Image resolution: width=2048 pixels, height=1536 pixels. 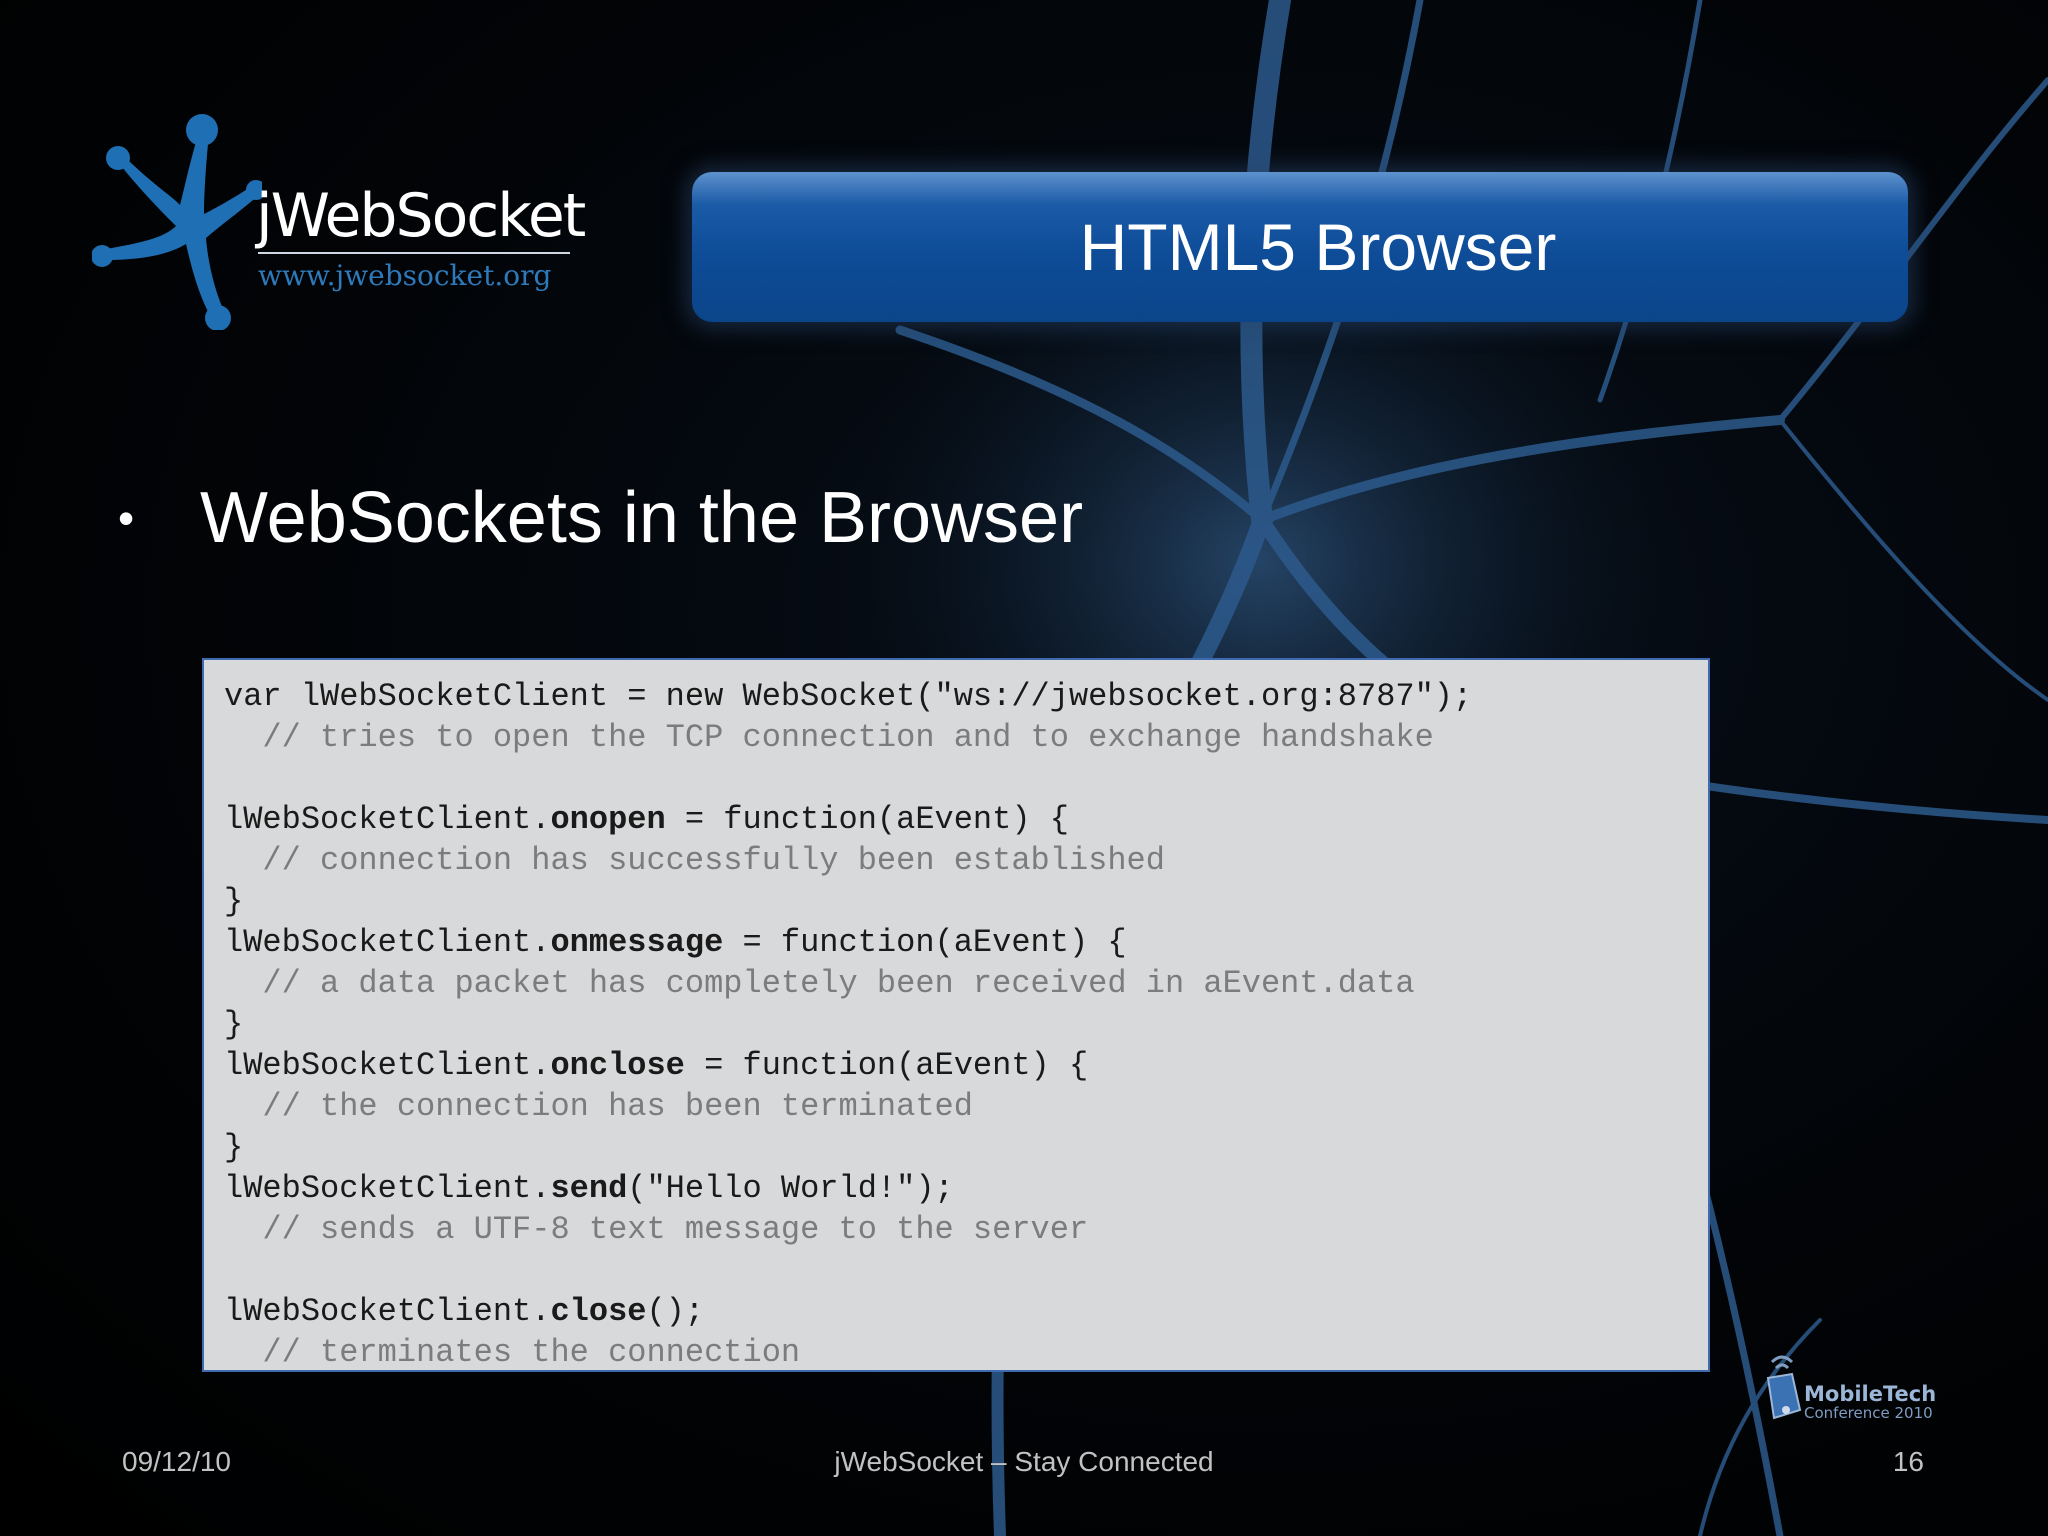 I want to click on code-rest: ();, so click(x=675, y=1311).